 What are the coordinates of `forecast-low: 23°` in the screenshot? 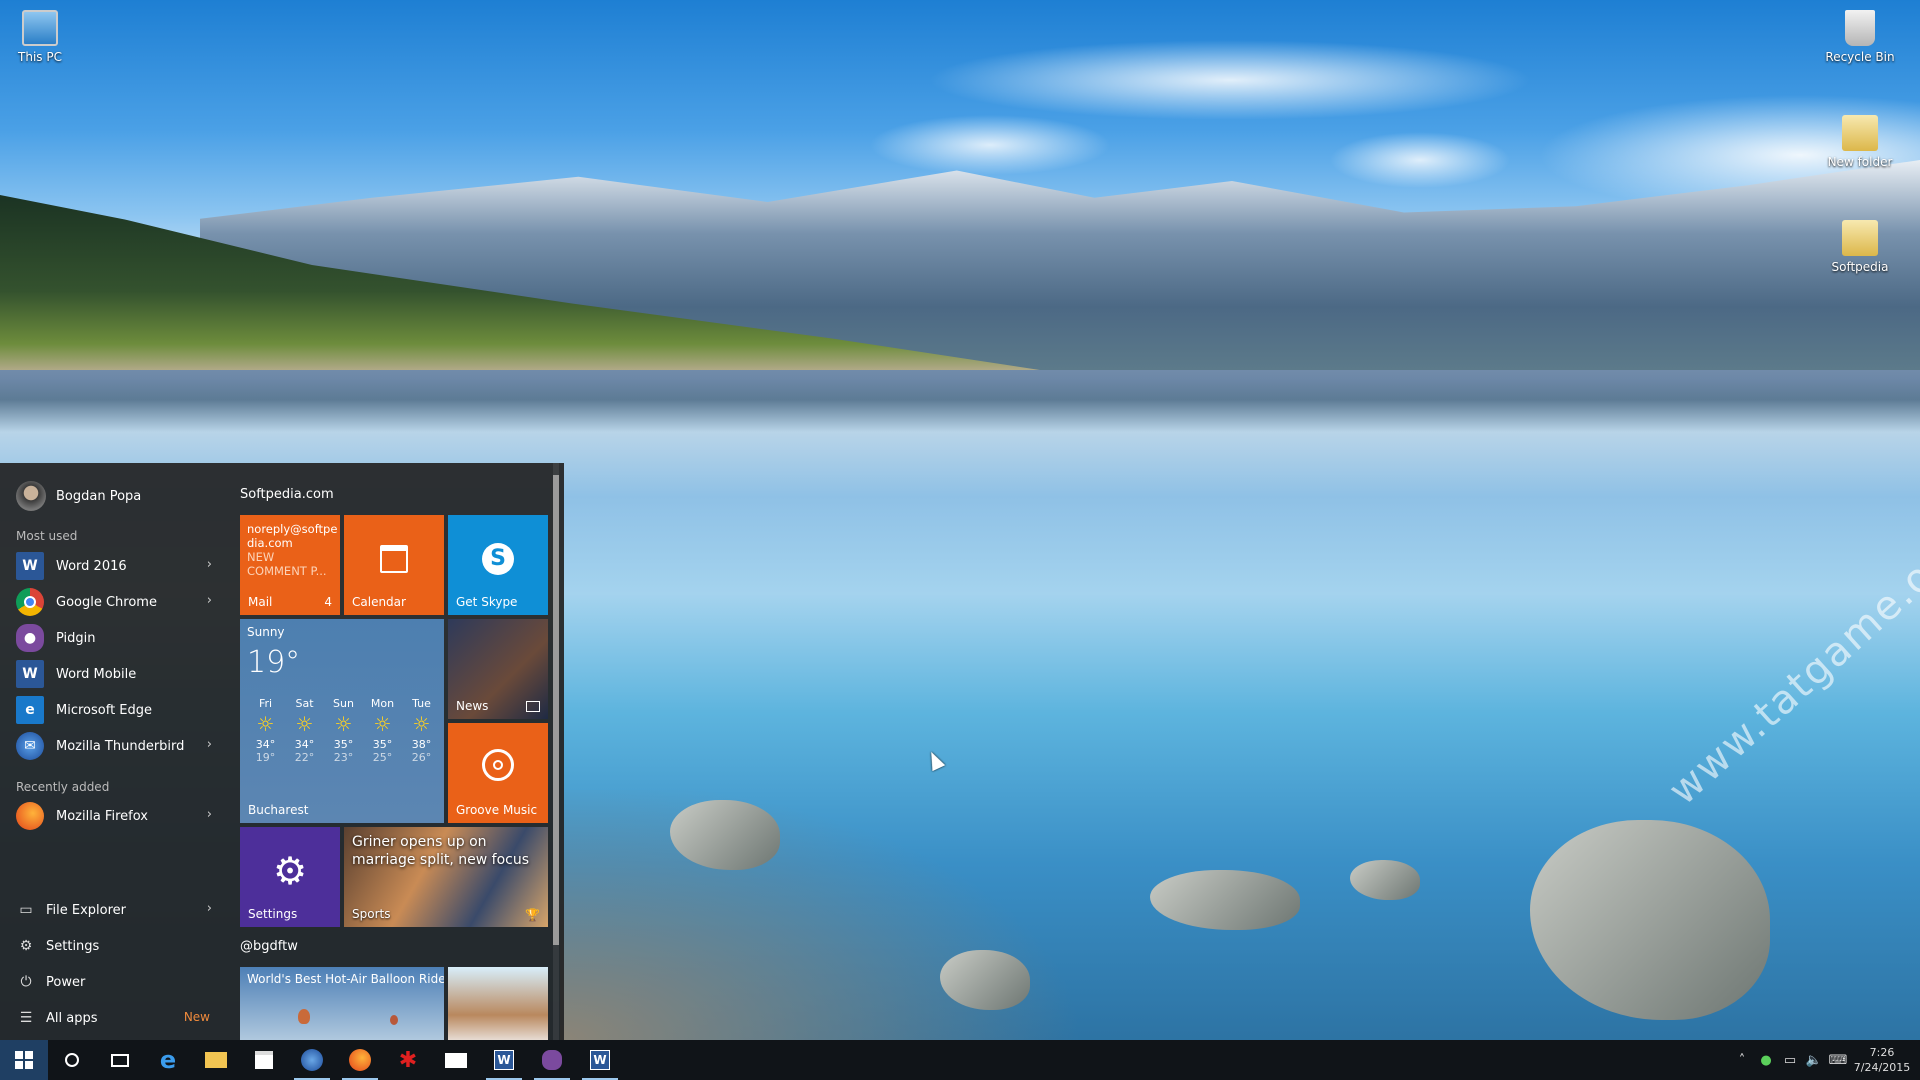 It's located at (343, 757).